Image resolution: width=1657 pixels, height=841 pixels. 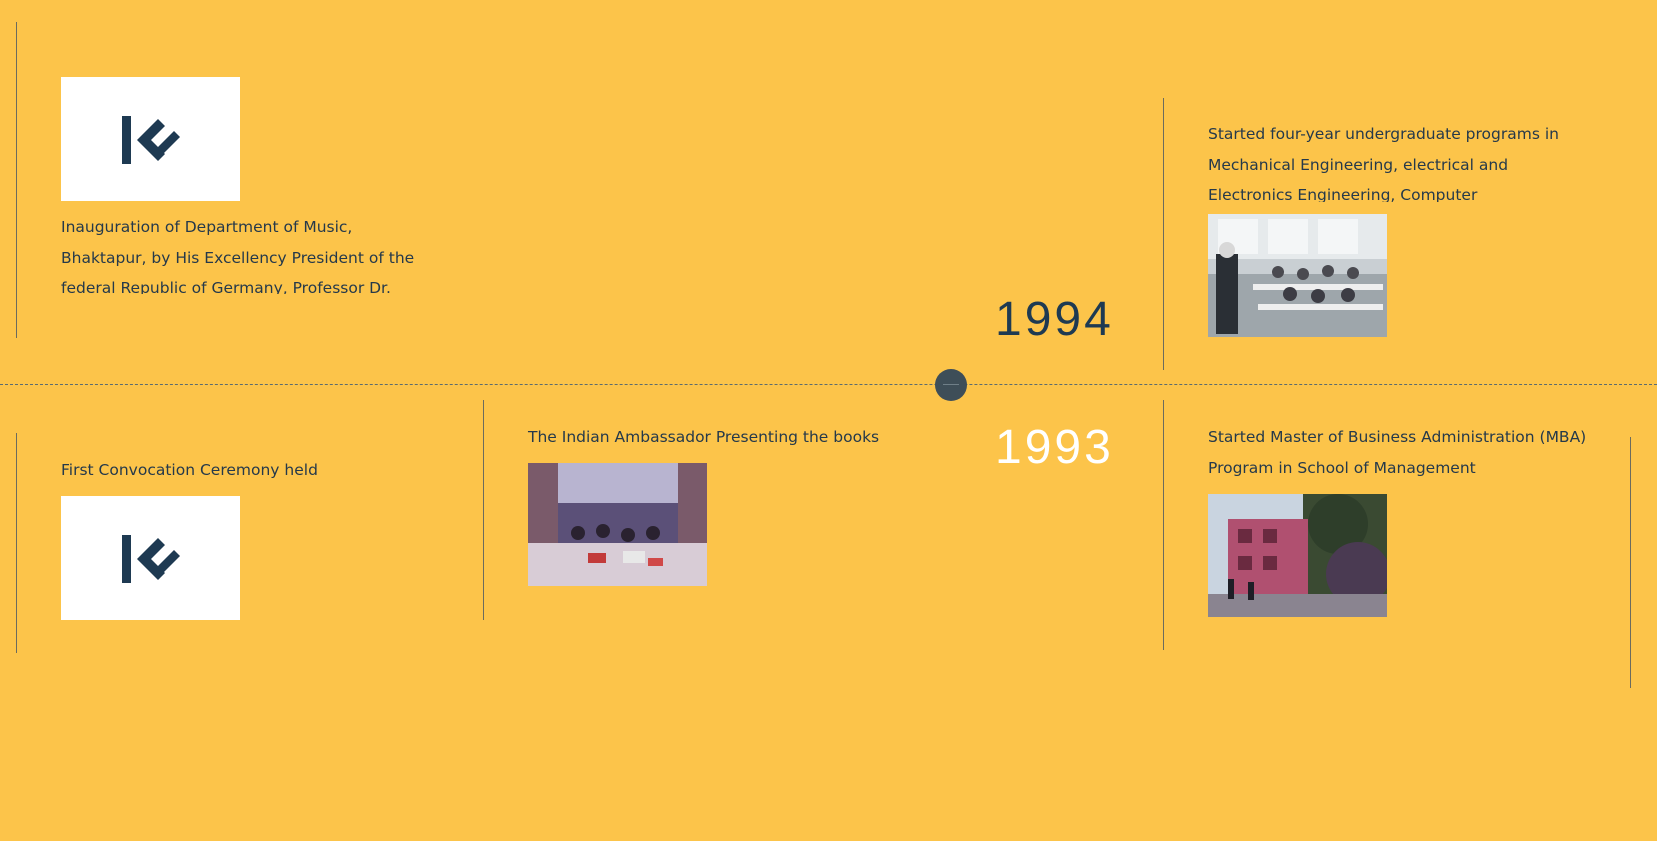 What do you see at coordinates (1297, 555) in the screenshot?
I see `campus-building-photo` at bounding box center [1297, 555].